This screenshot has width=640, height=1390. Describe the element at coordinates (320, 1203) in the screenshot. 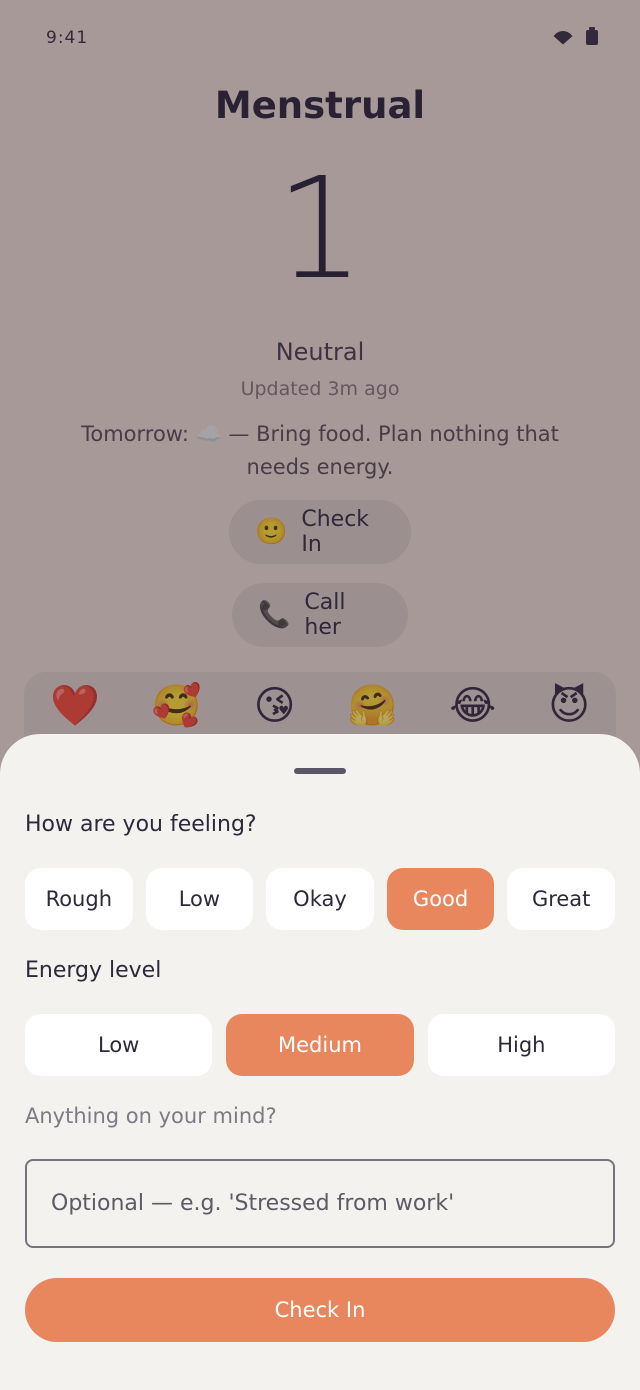

I see `note-input` at that location.